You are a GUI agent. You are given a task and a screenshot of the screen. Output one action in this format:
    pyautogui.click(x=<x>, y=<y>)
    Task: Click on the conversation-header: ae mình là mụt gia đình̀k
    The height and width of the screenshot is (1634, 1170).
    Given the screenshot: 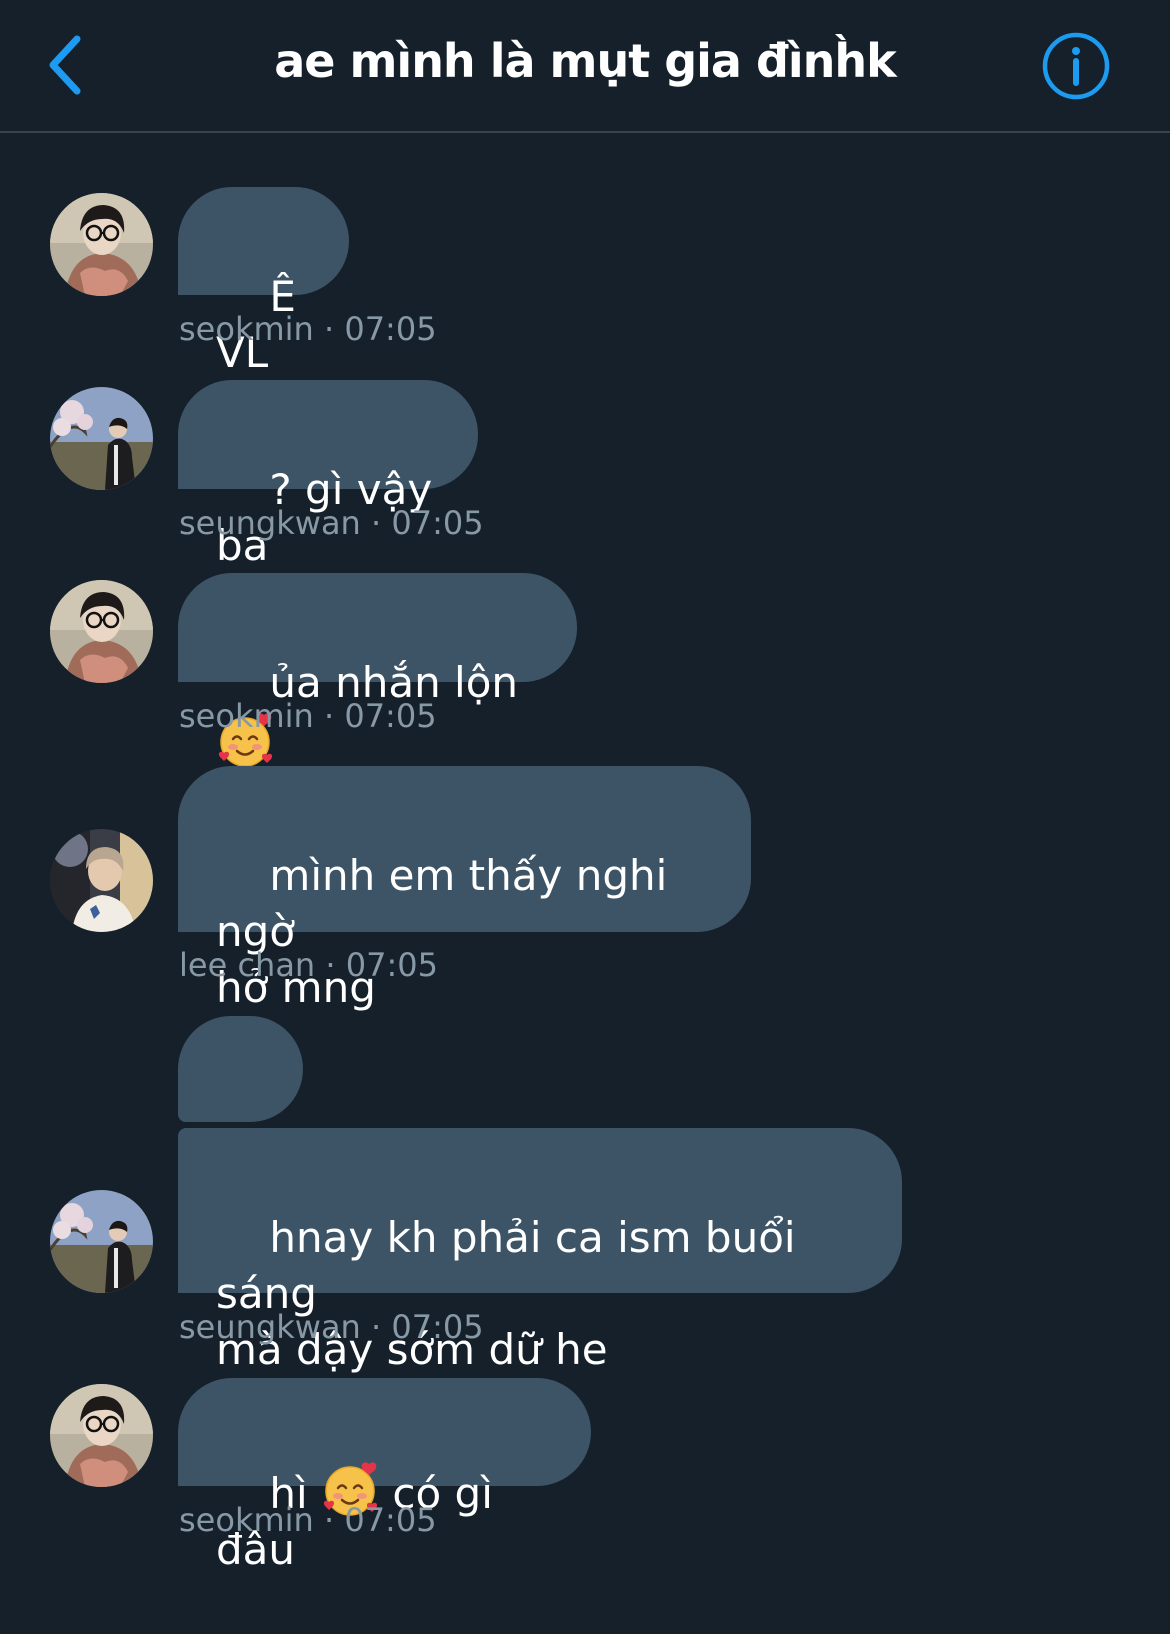 What is the action you would take?
    pyautogui.click(x=585, y=66)
    